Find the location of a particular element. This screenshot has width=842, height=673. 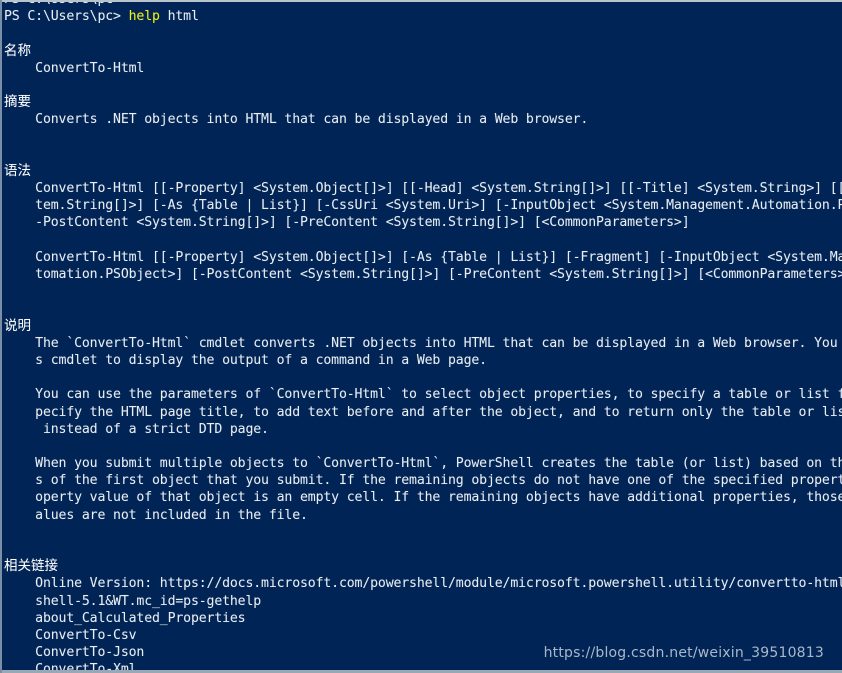

section-header-description: 说明 is located at coordinates (17, 325).